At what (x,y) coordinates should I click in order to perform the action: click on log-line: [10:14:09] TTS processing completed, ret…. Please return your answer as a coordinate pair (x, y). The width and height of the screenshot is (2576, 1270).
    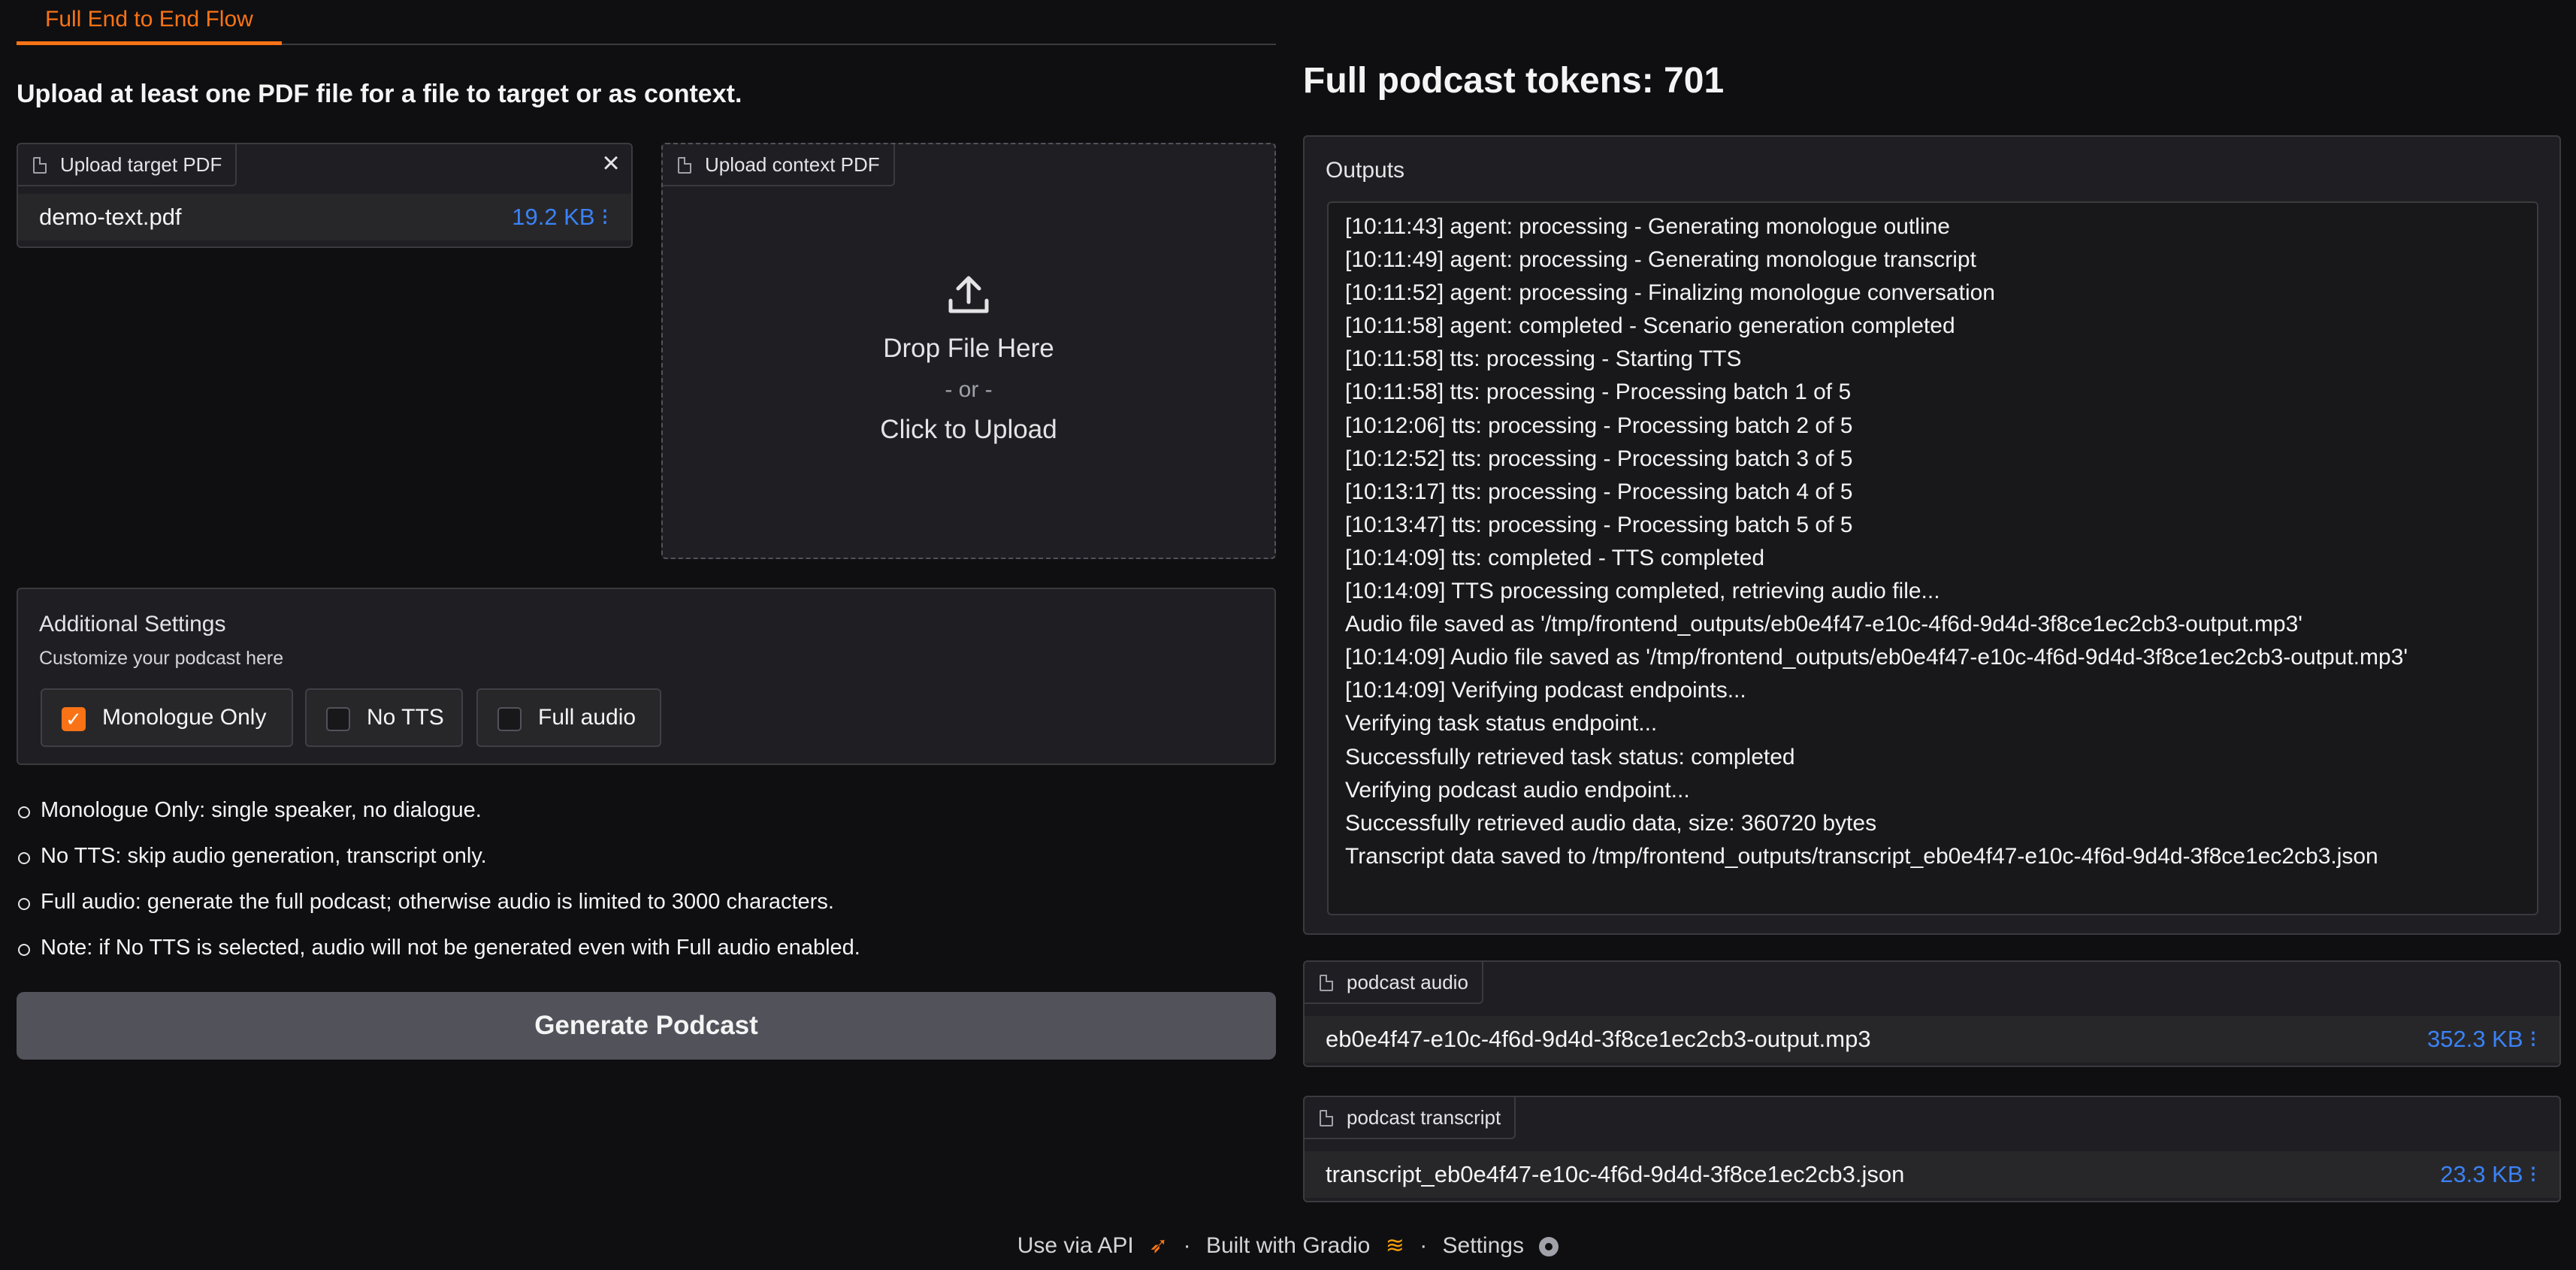
    Looking at the image, I should click on (1643, 591).